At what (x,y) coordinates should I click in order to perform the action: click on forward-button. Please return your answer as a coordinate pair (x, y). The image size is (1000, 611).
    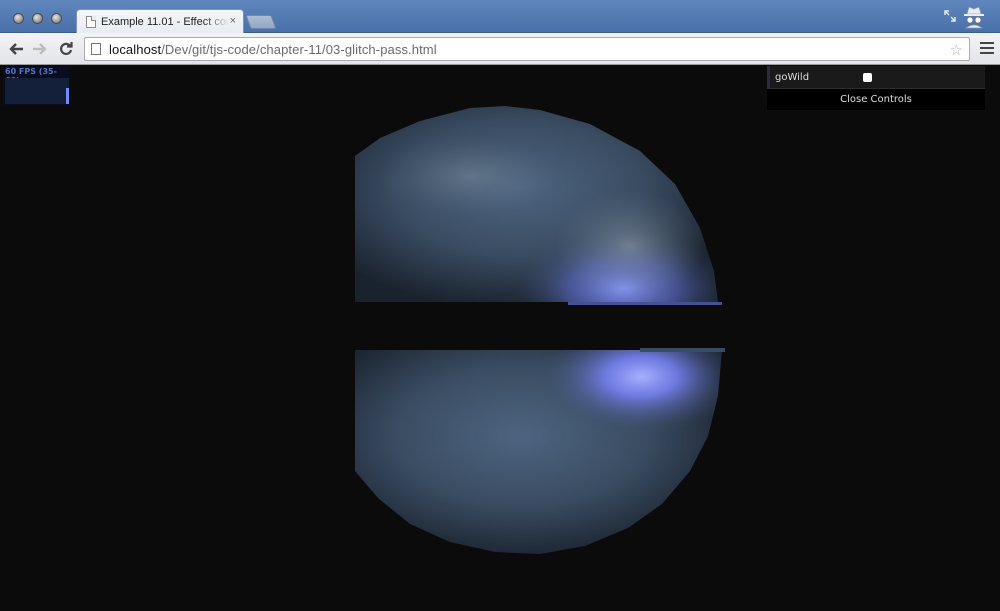
    Looking at the image, I should click on (40, 49).